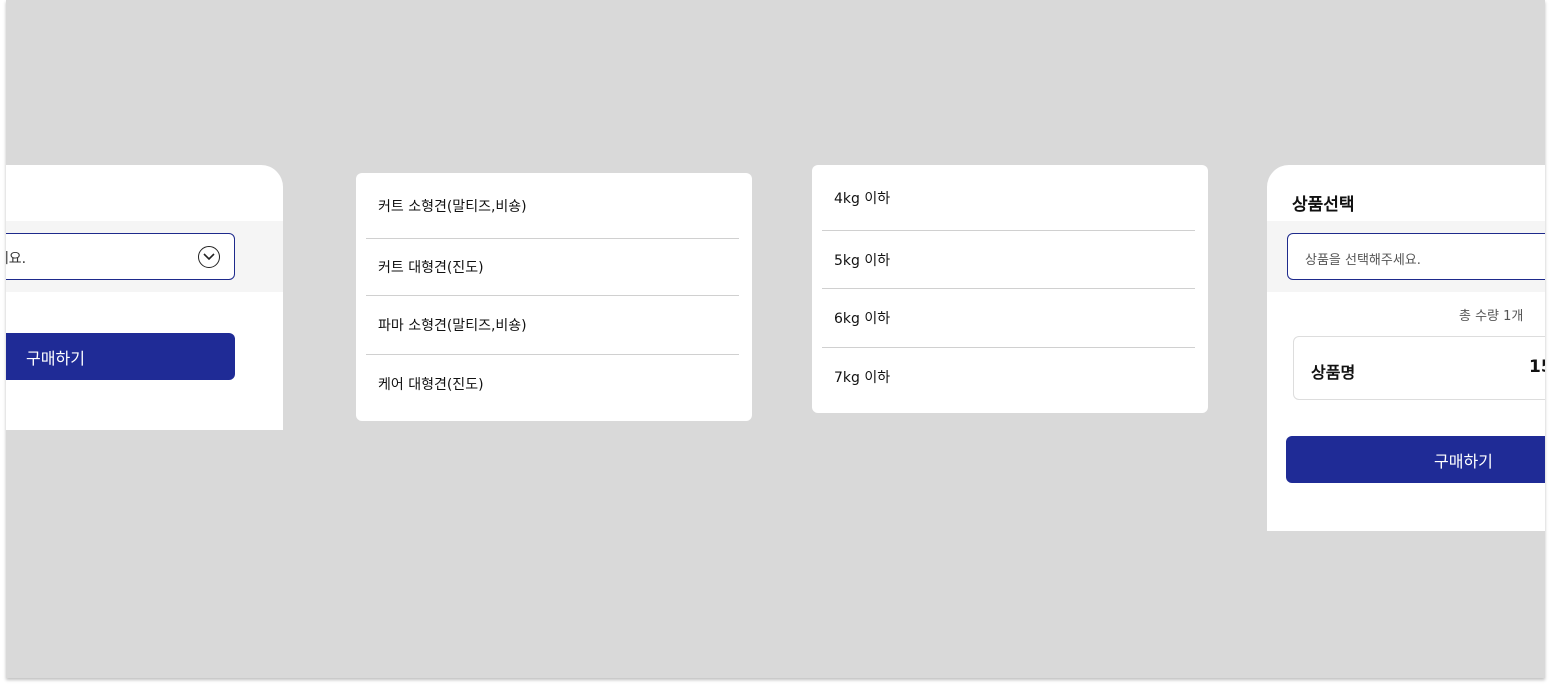 This screenshot has height=686, width=1549. I want to click on list-item: 파마 소형견(말티즈,비숑), so click(552, 325).